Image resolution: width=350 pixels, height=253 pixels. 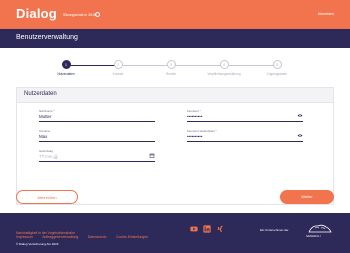 I want to click on geburtstag-placeholder: TT.mm.jjjj, so click(x=48, y=156).